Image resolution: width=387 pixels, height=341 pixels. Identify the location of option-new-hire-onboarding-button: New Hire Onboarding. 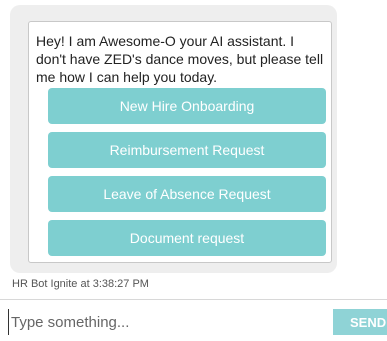
(187, 106).